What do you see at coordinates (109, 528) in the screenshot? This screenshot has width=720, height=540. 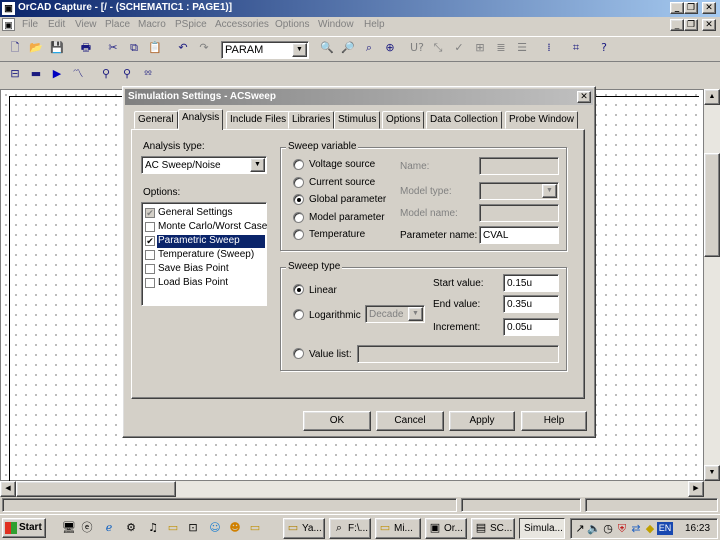 I see `edge-quicklaunch-icon: ℯ` at bounding box center [109, 528].